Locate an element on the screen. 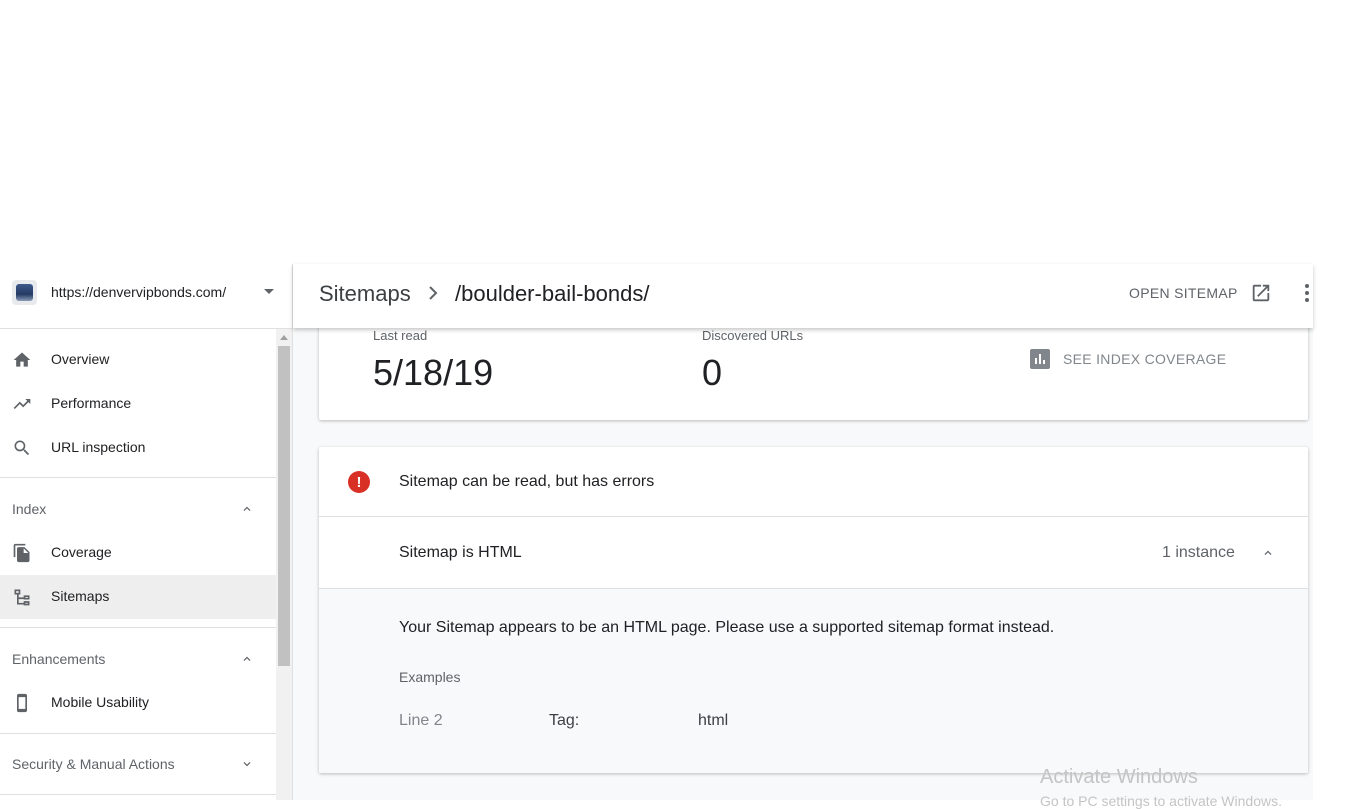  issue-instance-count: 1 instance is located at coordinates (1198, 552).